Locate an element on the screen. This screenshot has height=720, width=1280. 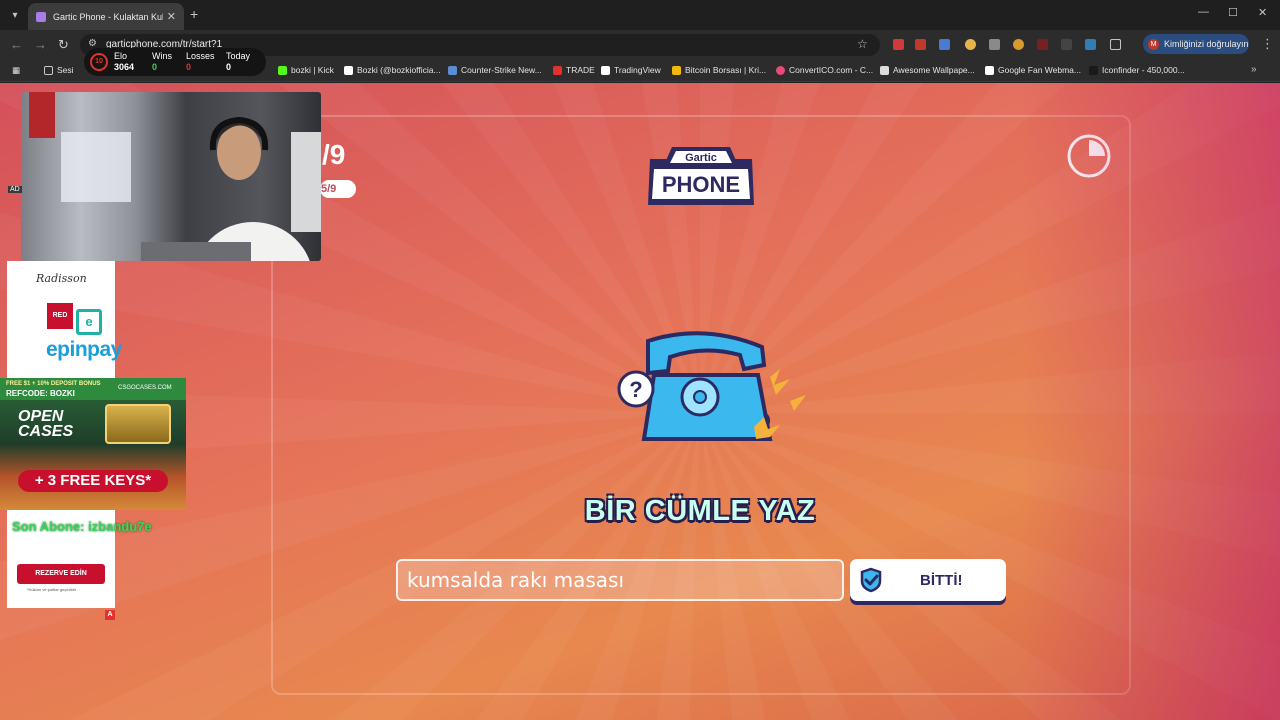
bookmark-trade: TRADE is located at coordinates (574, 70).